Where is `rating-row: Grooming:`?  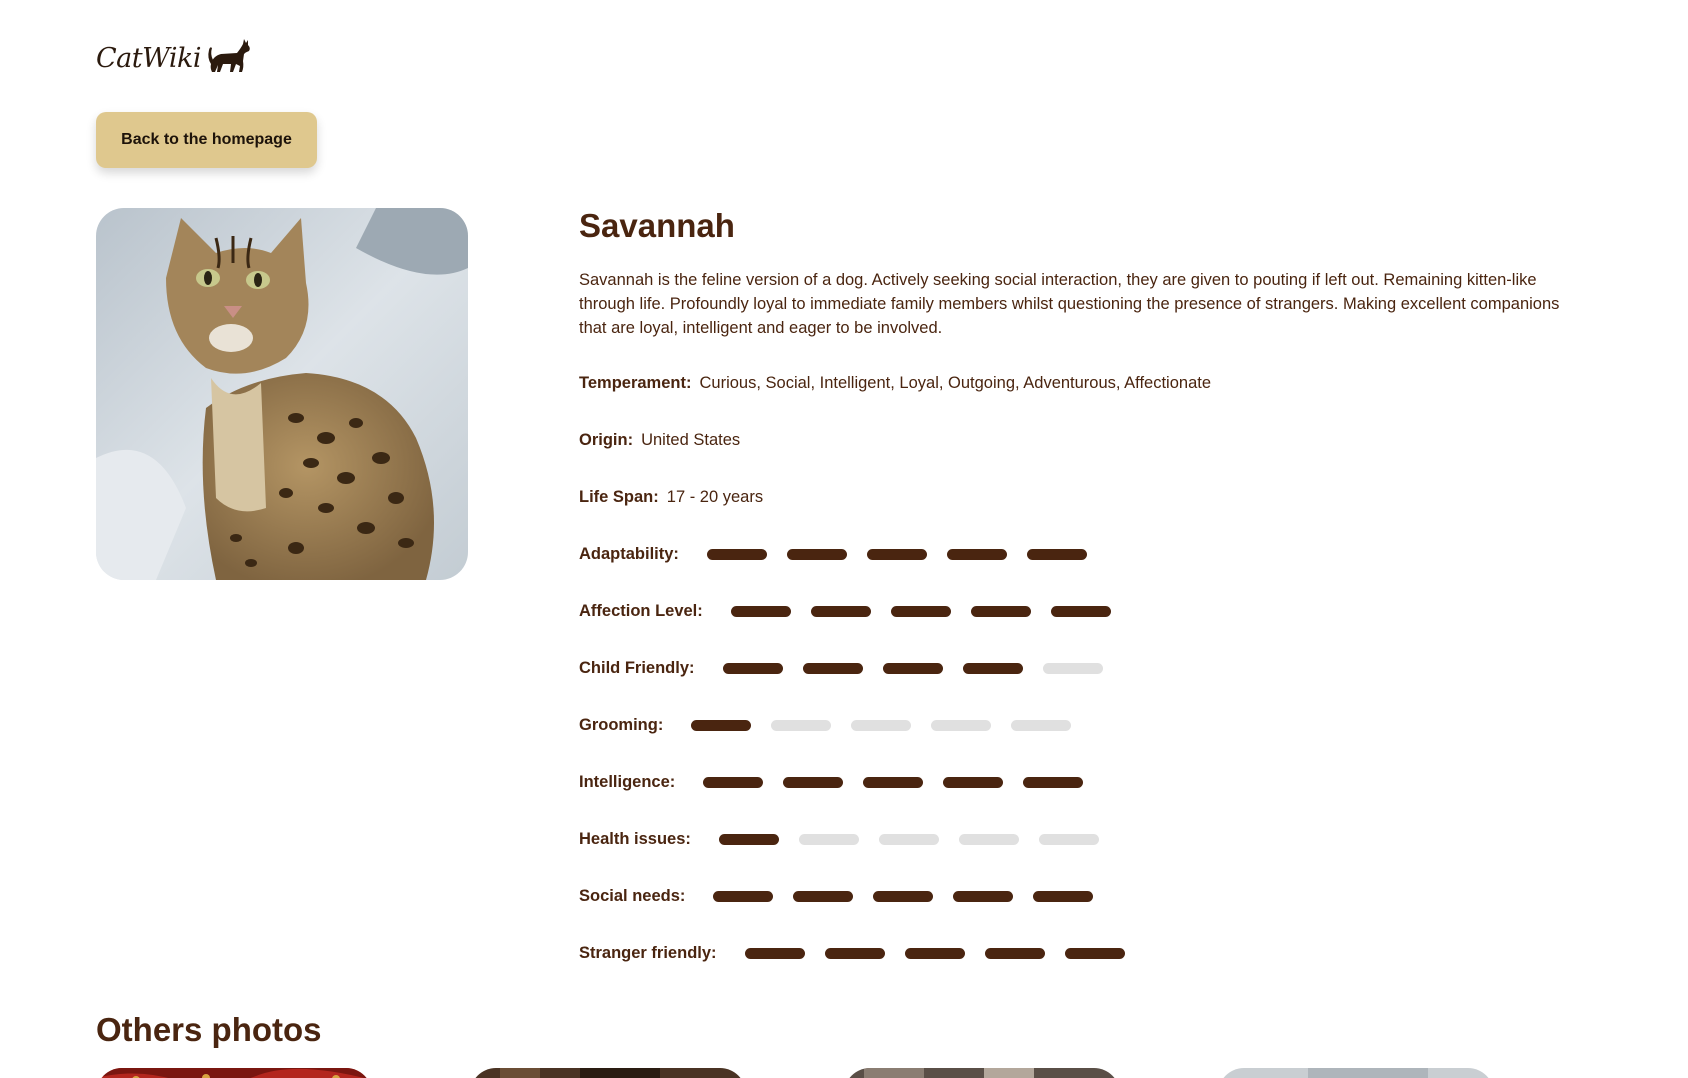
rating-row: Grooming: is located at coordinates (825, 725).